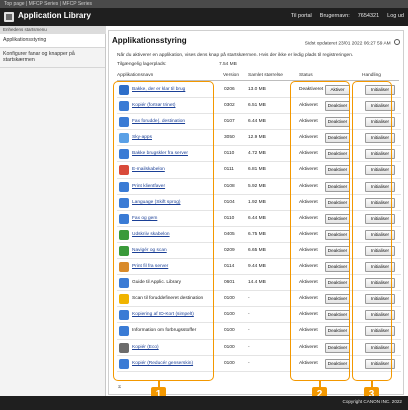  I want to click on app-version: 0206, so click(229, 89).